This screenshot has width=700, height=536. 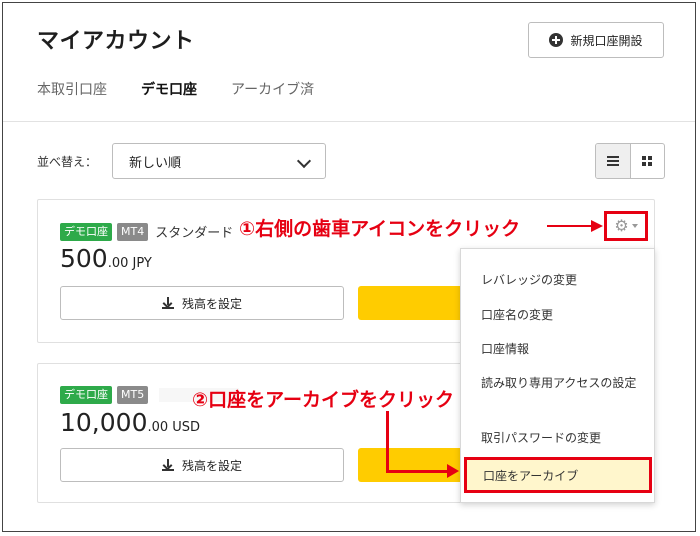 I want to click on list-view-button, so click(x=613, y=161).